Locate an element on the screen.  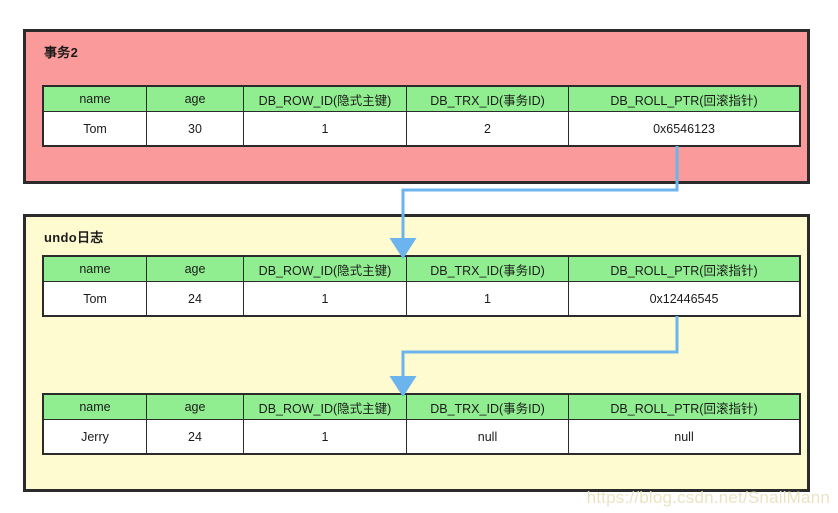
table-row: Tom 30 1 2 0x6546123 is located at coordinates (421, 129).